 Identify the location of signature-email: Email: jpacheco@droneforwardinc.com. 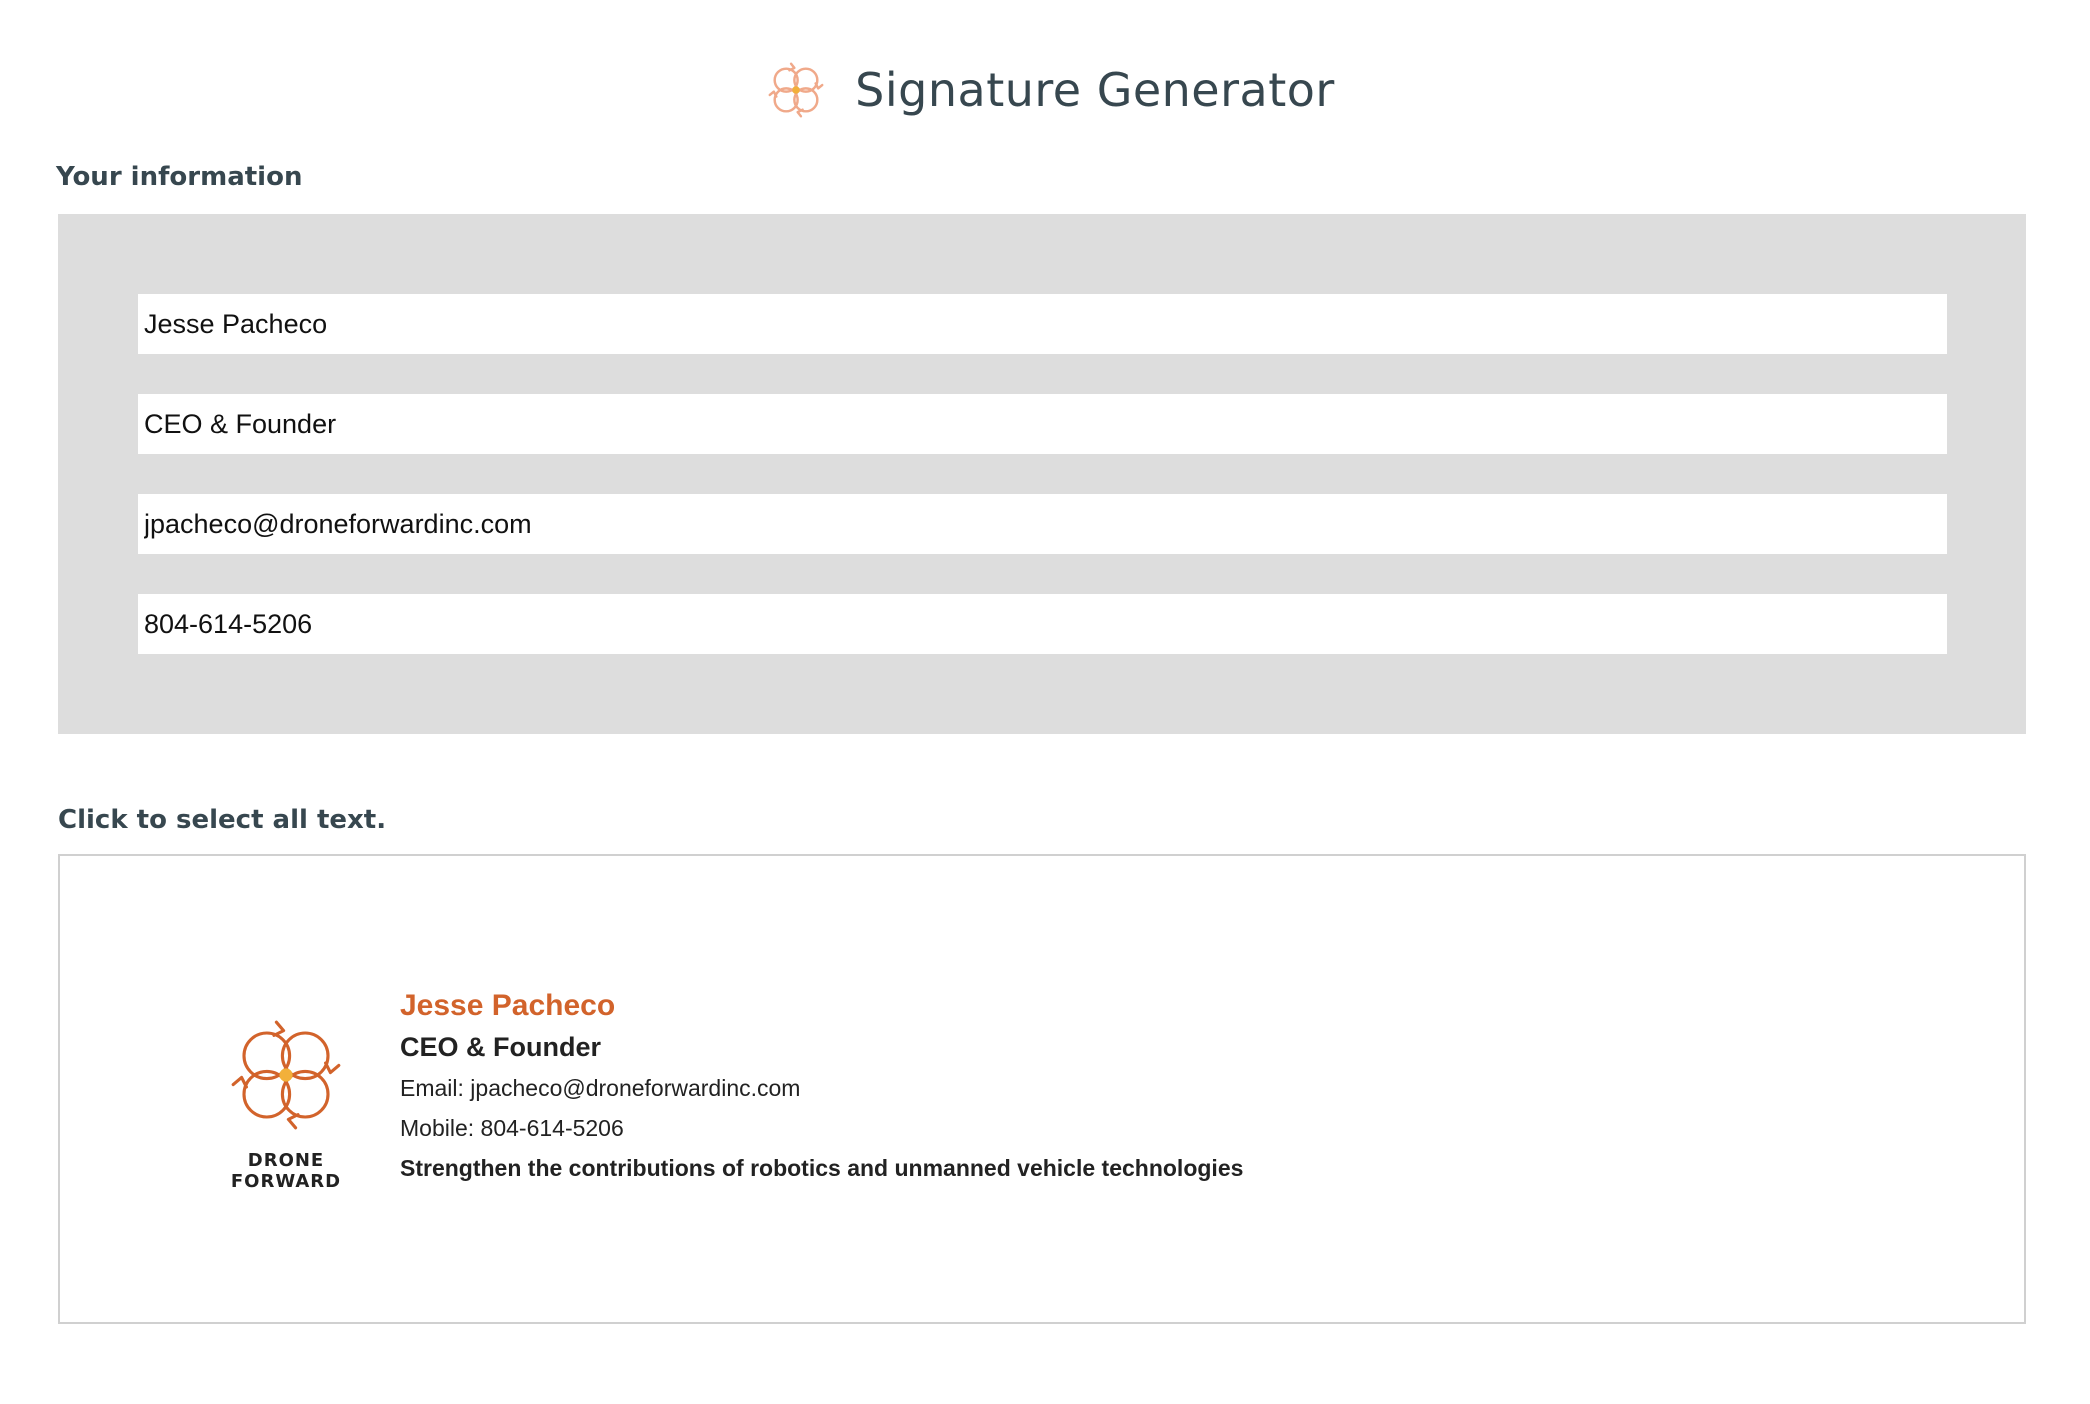
(600, 1088).